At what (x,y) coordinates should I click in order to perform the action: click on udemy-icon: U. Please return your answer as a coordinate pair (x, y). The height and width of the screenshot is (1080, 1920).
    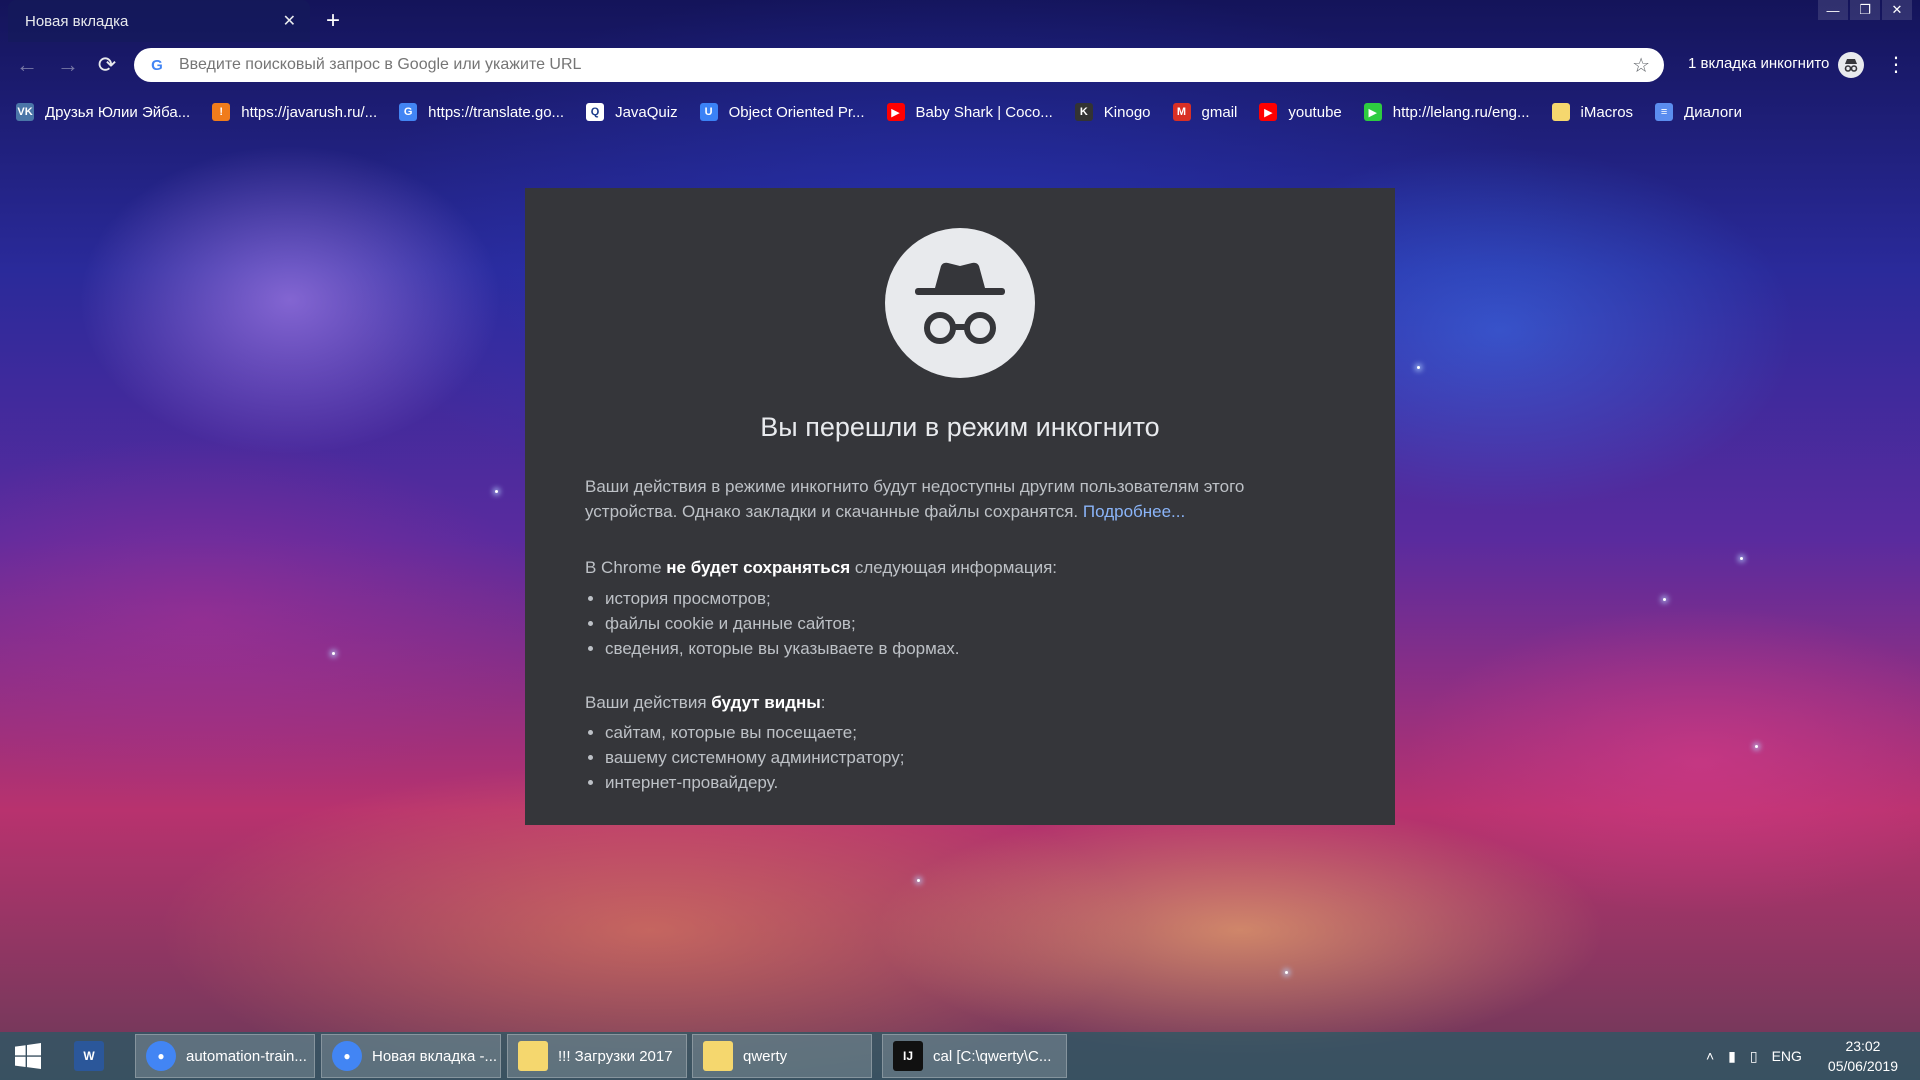
    Looking at the image, I should click on (708, 112).